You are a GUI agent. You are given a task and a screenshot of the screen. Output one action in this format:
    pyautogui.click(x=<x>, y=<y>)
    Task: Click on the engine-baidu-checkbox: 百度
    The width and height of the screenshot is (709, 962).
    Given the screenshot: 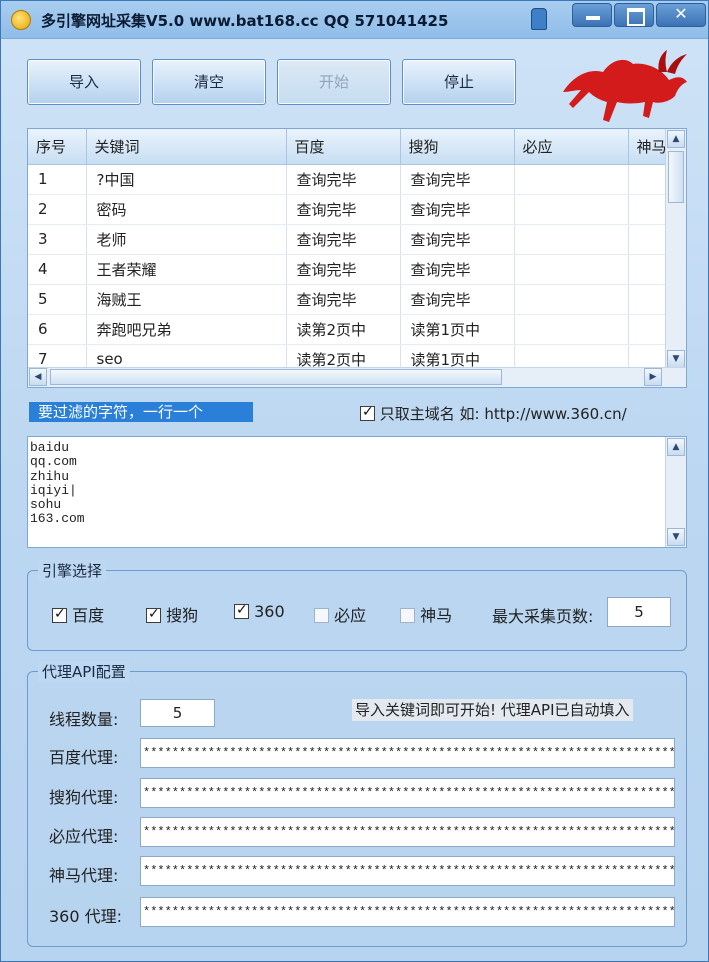 What is the action you would take?
    pyautogui.click(x=78, y=614)
    